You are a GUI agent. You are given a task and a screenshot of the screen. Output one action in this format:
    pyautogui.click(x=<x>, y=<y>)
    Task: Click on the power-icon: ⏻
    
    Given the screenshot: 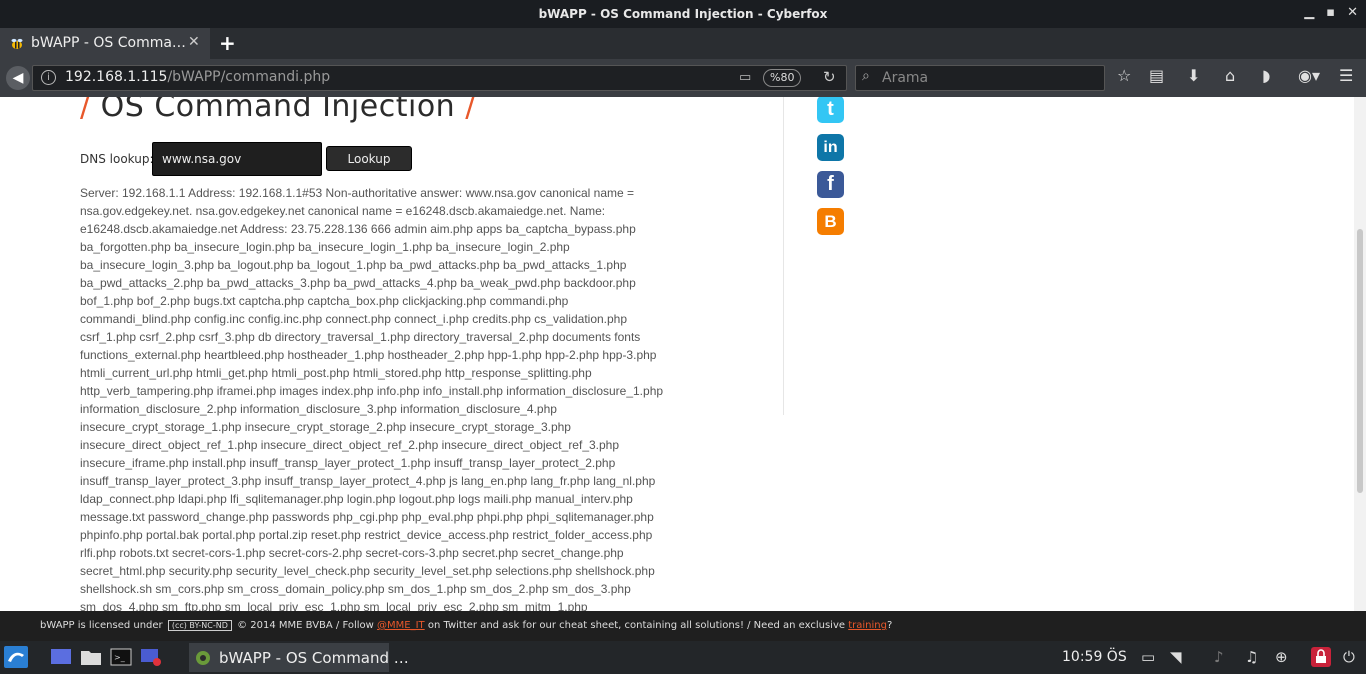 What is the action you would take?
    pyautogui.click(x=1349, y=657)
    